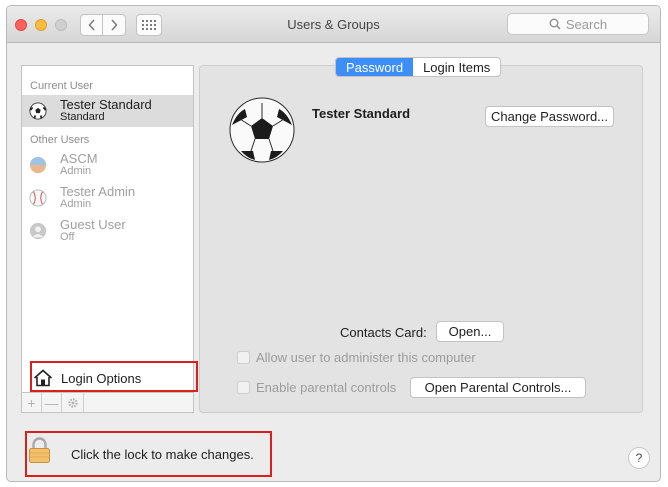 This screenshot has height=487, width=668. I want to click on lock-message: Click the lock to make changes., so click(162, 454).